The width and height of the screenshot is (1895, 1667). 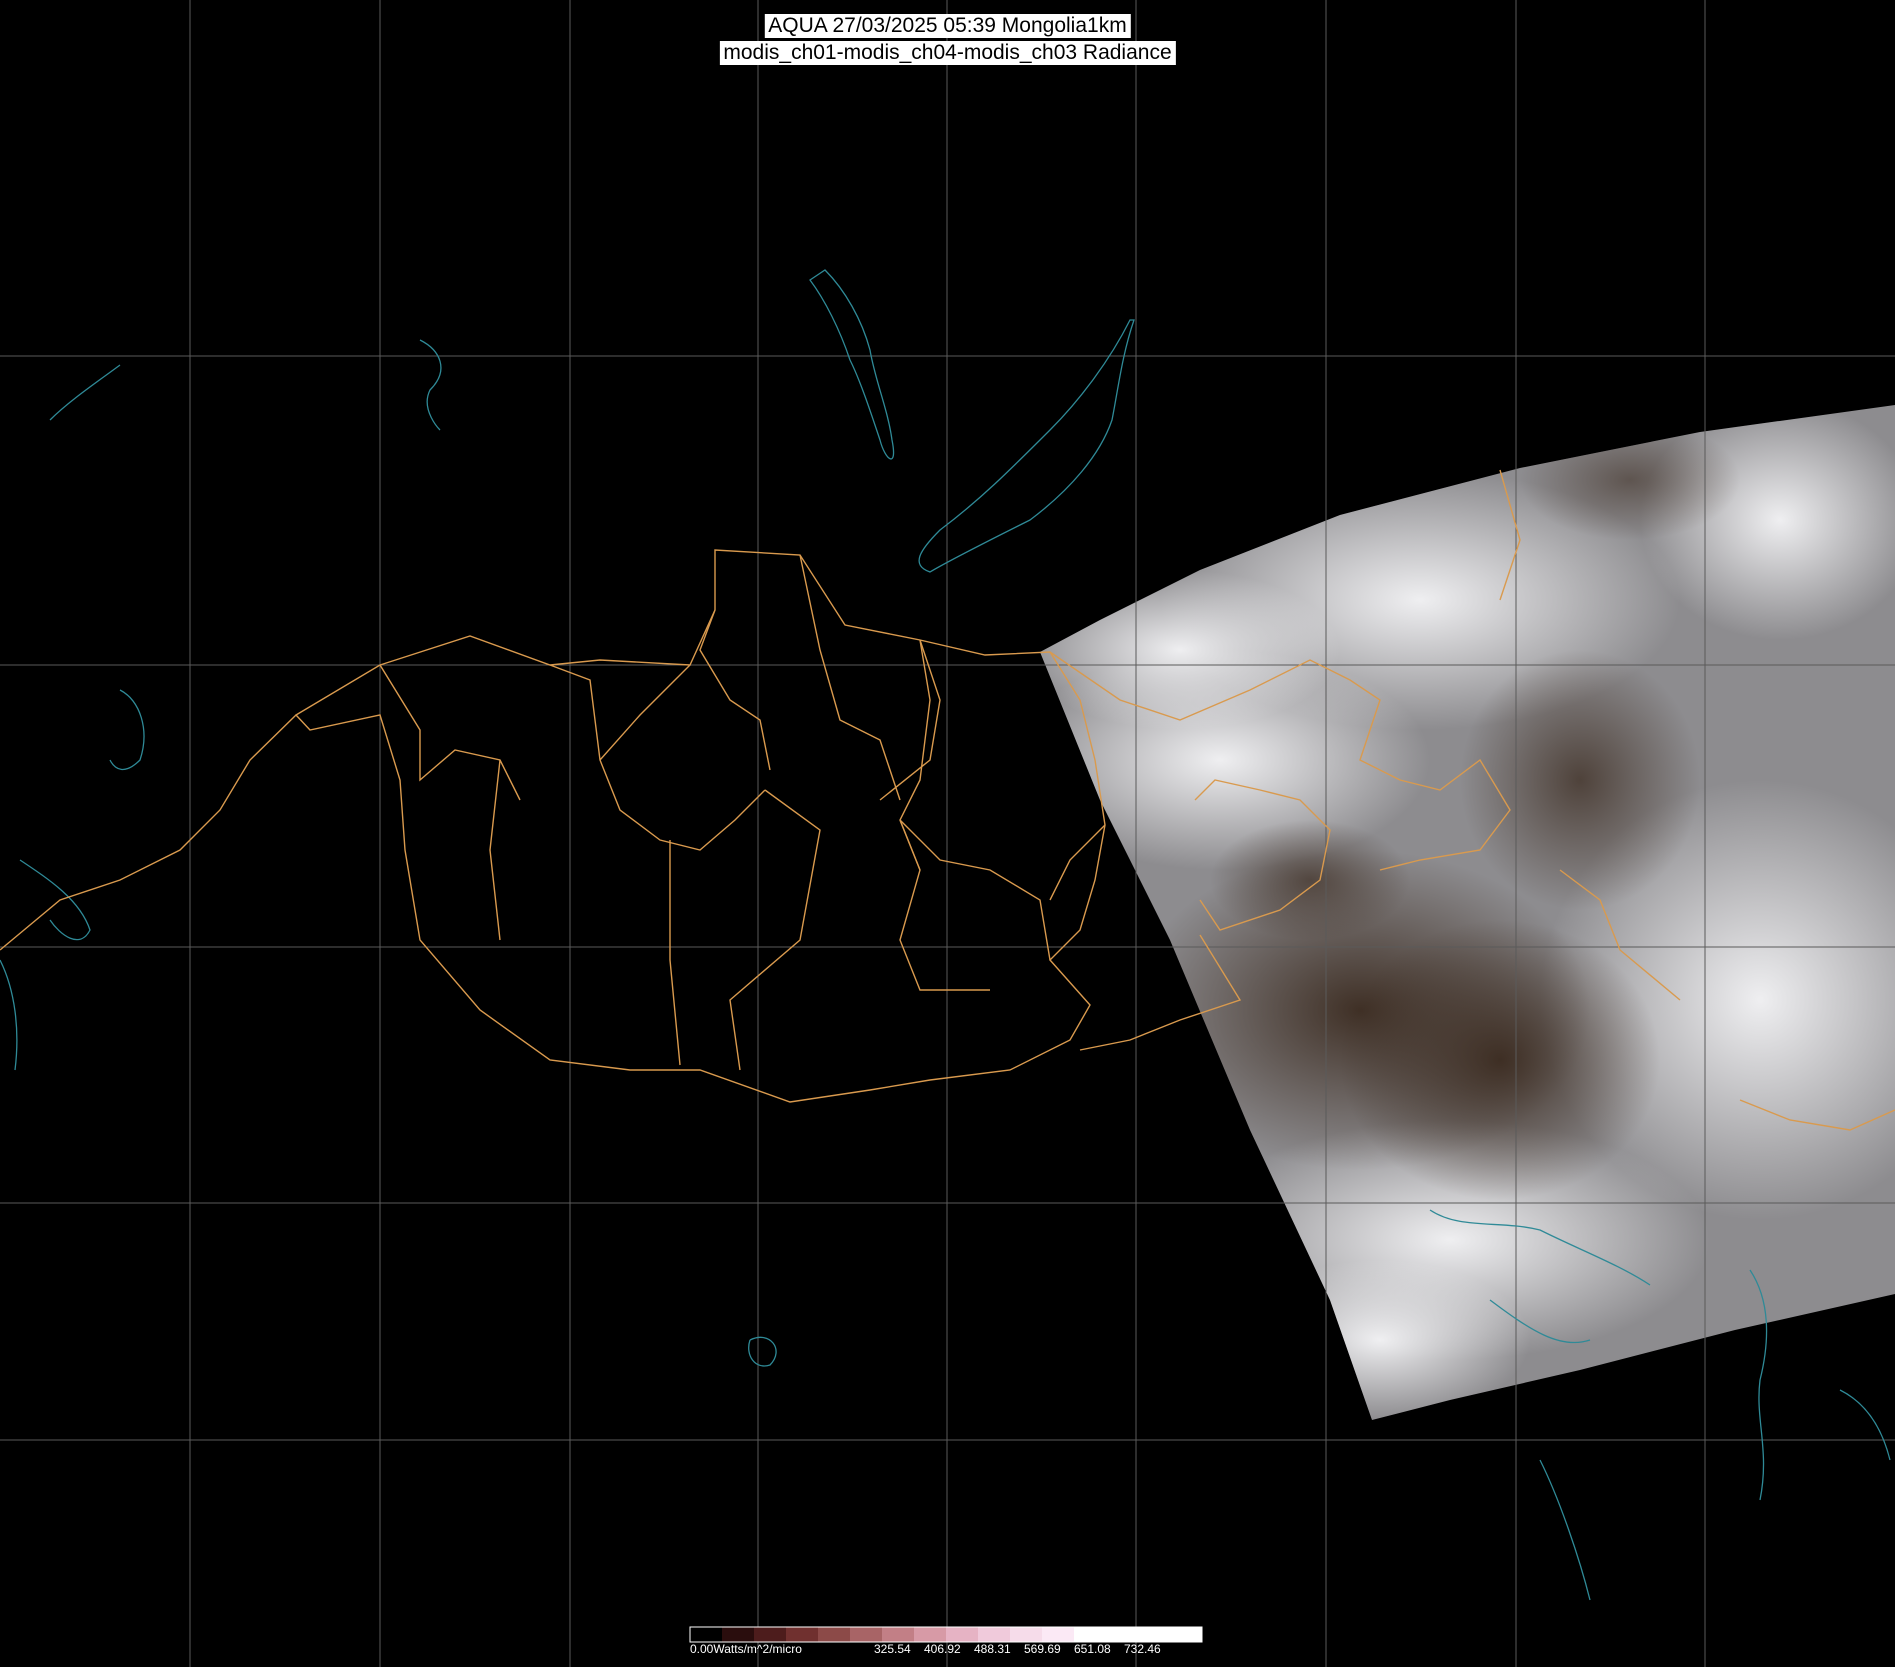 What do you see at coordinates (1092, 1649) in the screenshot?
I see `legend-tick: 651.08` at bounding box center [1092, 1649].